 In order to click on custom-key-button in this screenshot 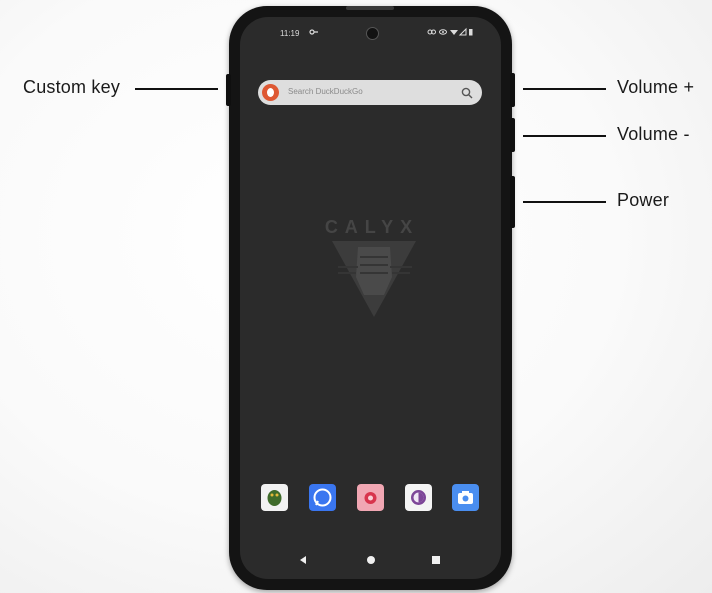, I will do `click(228, 90)`.